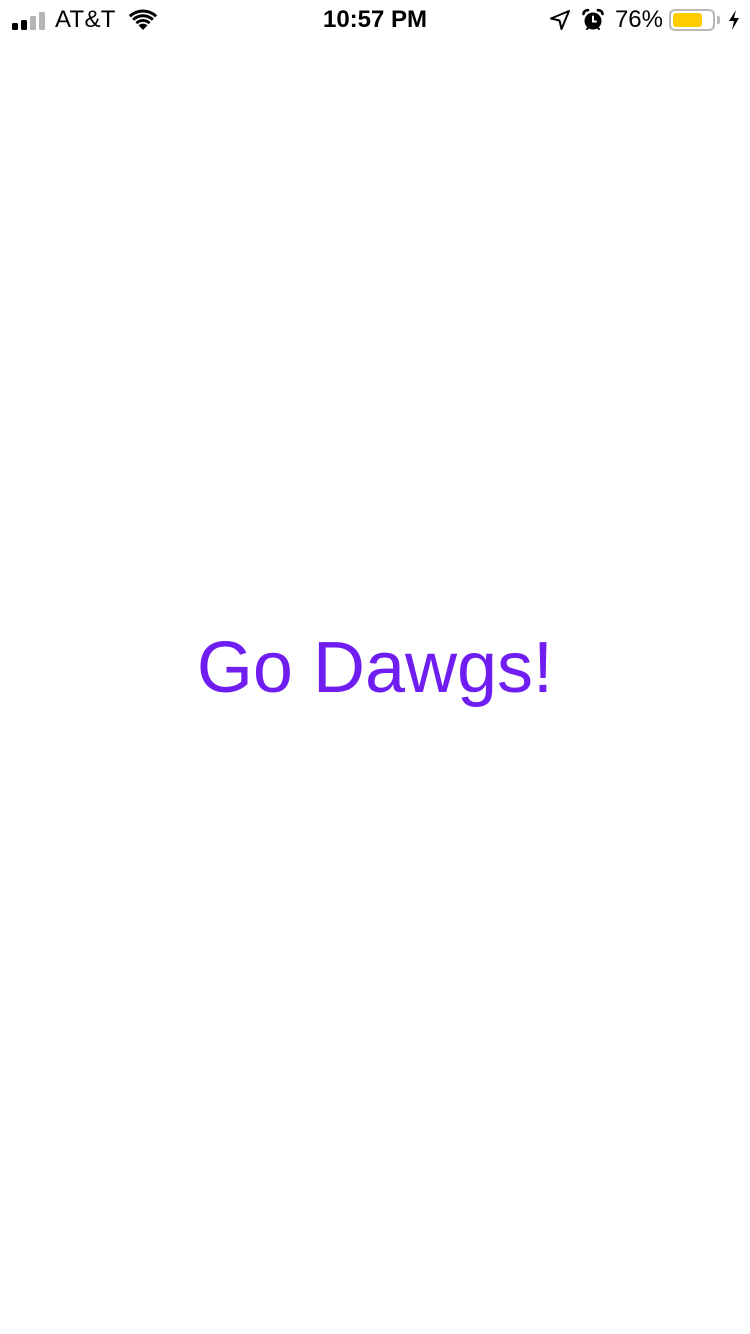 This screenshot has width=750, height=1334. I want to click on status-bar-right: 76%, so click(644, 20).